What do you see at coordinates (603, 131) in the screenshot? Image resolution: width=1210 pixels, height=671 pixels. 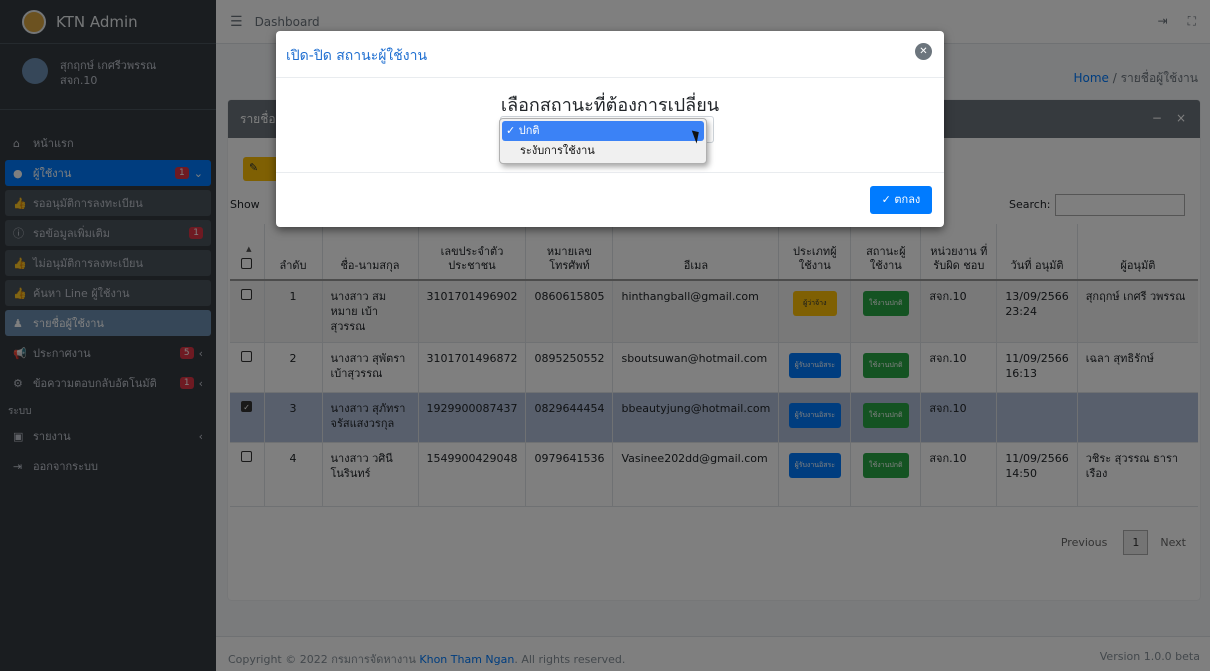 I see `status-option: ✓ ปกติ` at bounding box center [603, 131].